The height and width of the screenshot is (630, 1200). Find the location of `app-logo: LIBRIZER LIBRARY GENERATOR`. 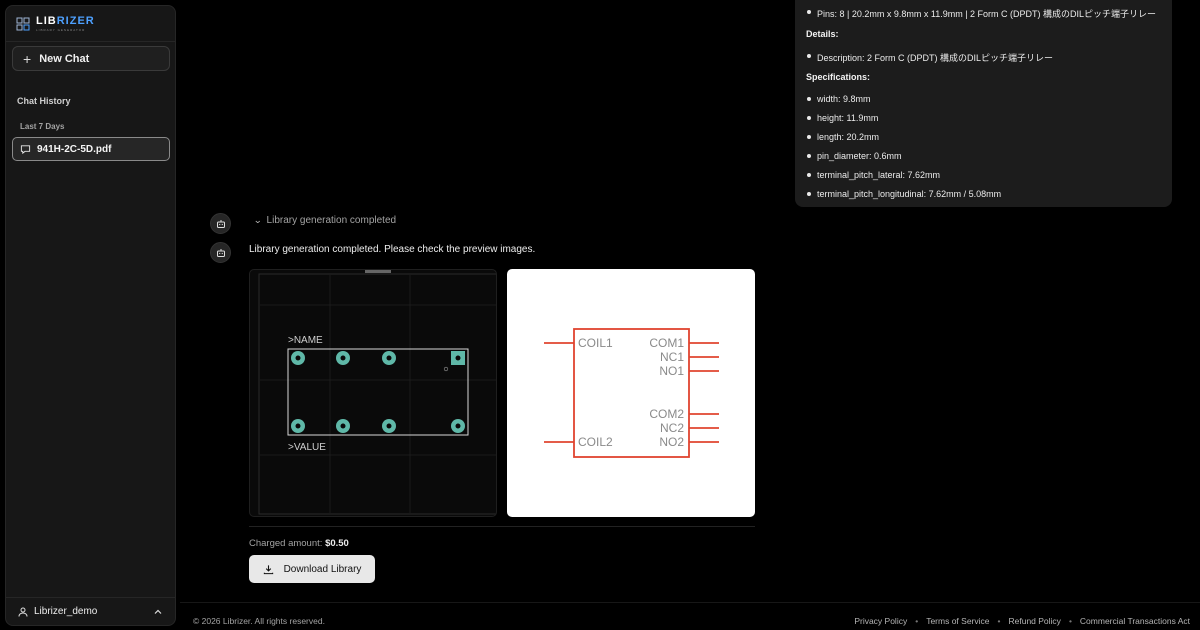

app-logo: LIBRIZER LIBRARY GENERATOR is located at coordinates (55, 24).